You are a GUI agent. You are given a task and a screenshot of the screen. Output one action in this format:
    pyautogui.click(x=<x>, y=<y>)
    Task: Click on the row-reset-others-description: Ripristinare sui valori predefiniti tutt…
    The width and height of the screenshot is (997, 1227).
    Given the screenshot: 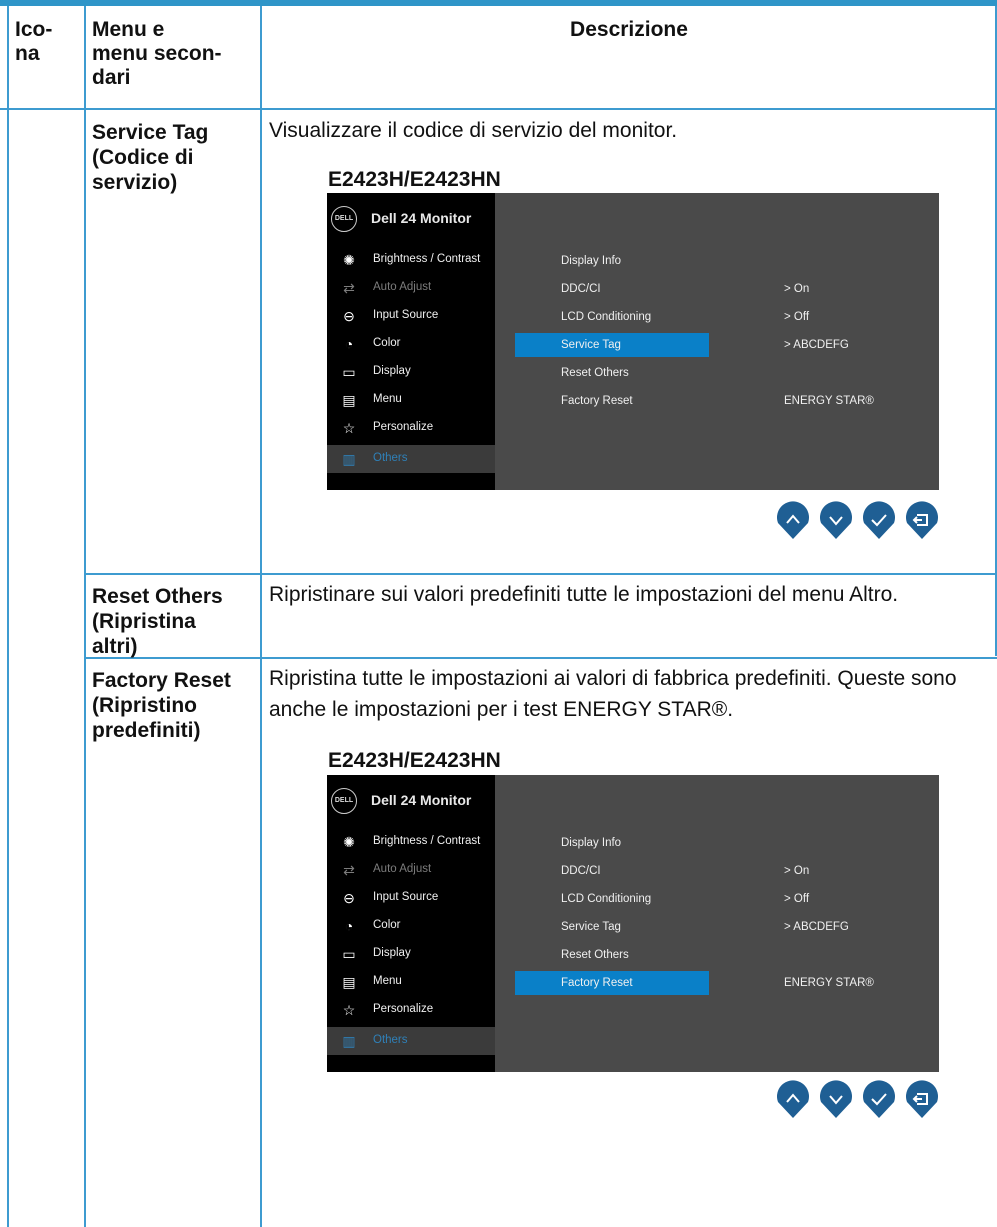 What is the action you would take?
    pyautogui.click(x=584, y=594)
    